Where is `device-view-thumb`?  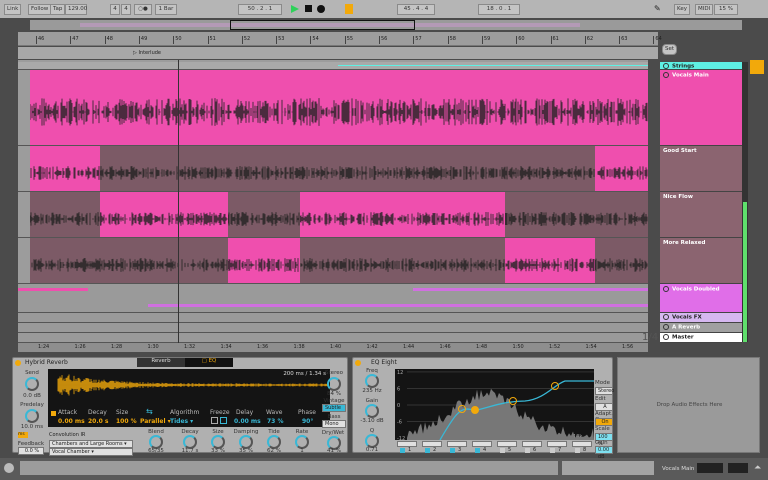
device-view-thumb is located at coordinates (710, 468).